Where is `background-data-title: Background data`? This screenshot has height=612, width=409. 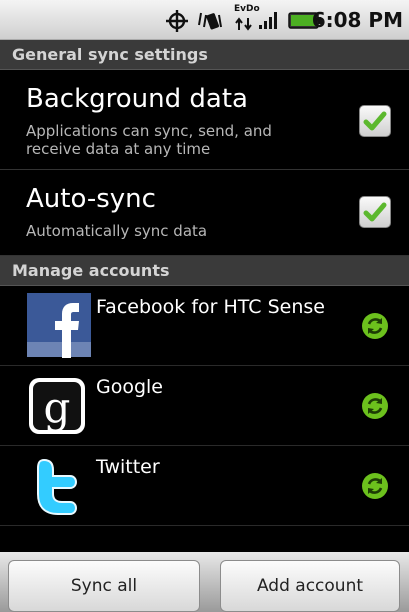 background-data-title: Background data is located at coordinates (137, 99).